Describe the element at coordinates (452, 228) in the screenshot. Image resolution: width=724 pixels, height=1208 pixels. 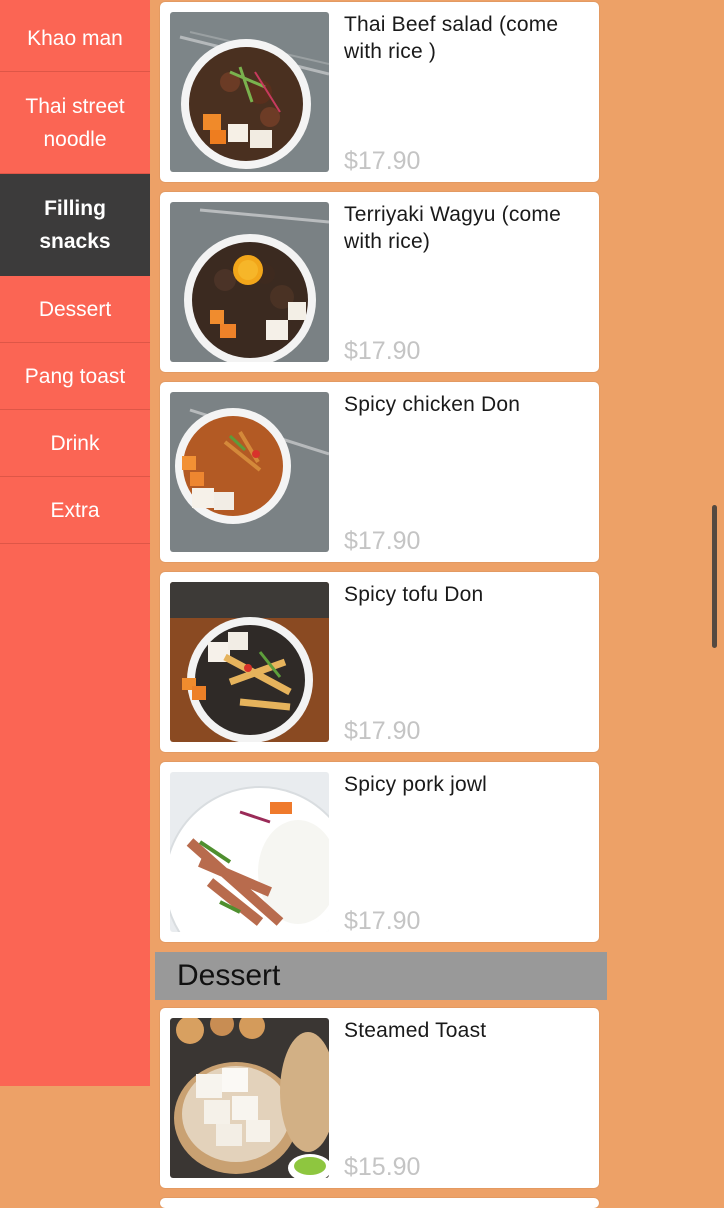
I see `menu-item-name: Terriyaki Wagyu (come with rice)` at that location.